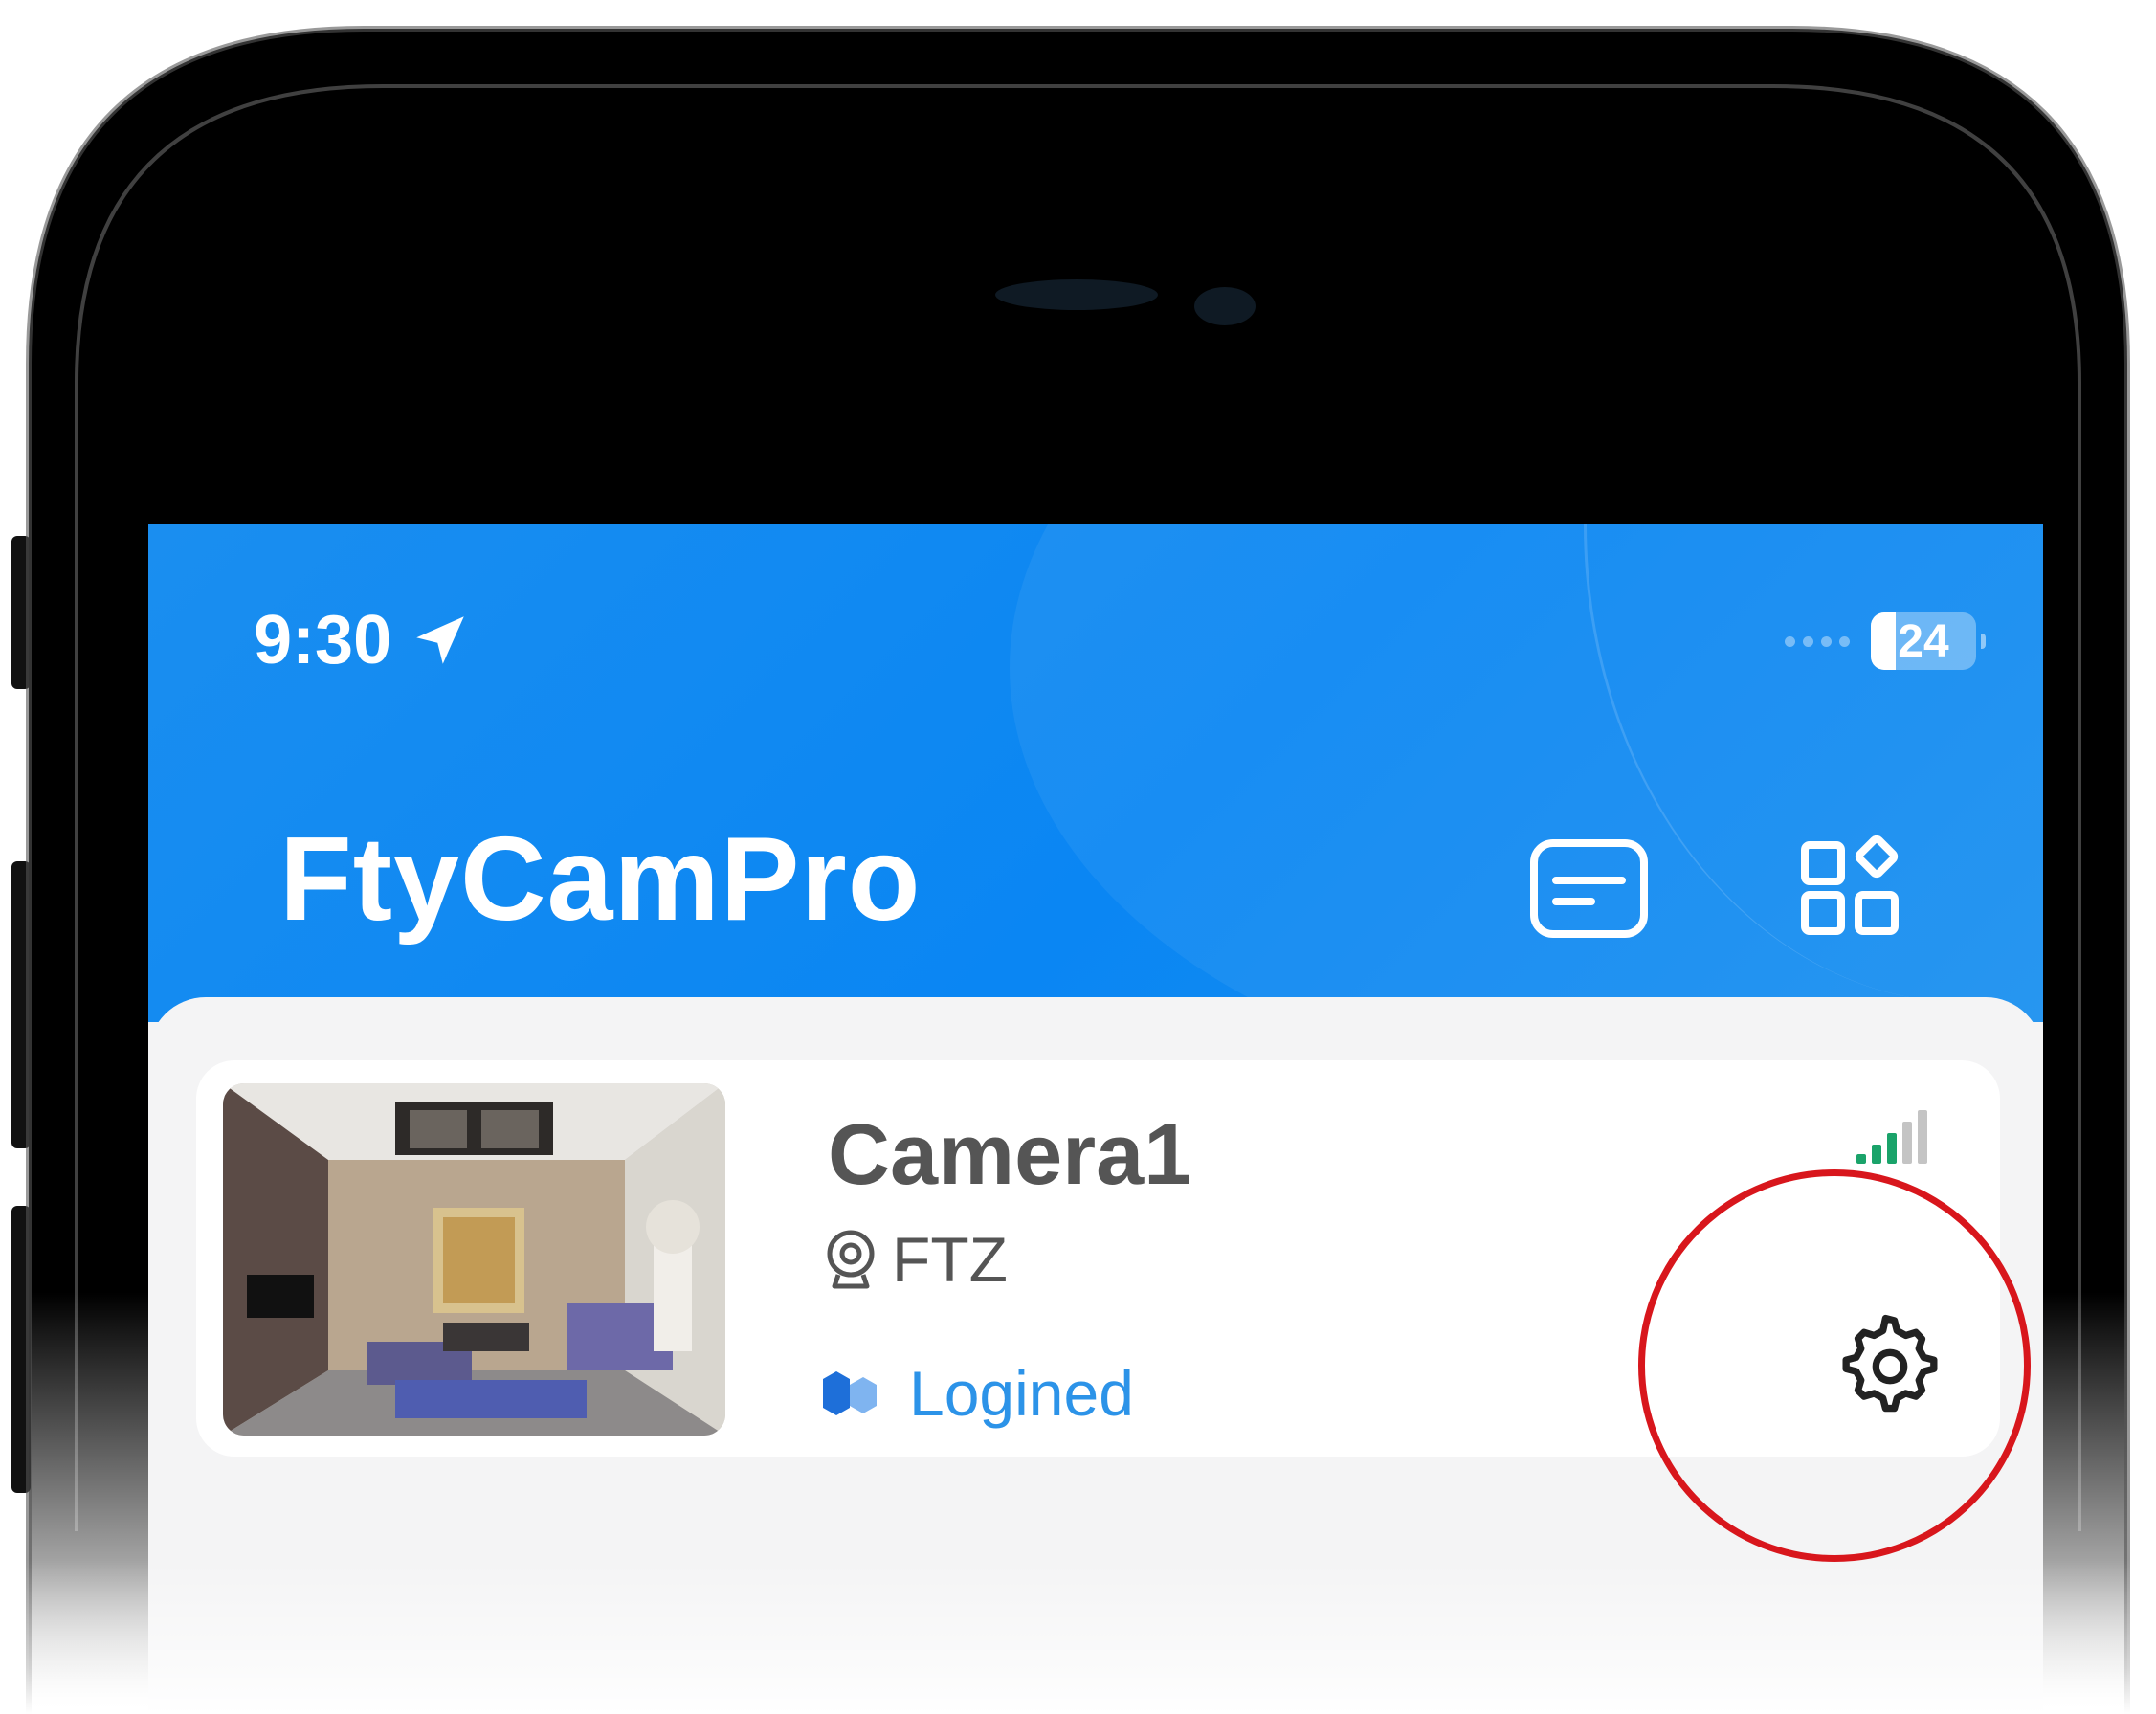 Image resolution: width=2156 pixels, height=1714 pixels. I want to click on hexagon-status-icon, so click(850, 1393).